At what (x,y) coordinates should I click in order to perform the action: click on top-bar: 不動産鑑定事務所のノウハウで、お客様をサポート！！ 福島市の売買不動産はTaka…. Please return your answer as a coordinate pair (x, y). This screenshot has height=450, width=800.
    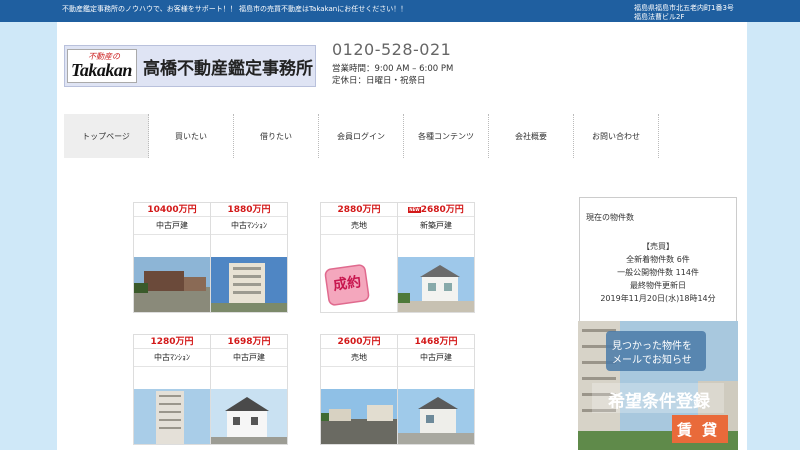
    Looking at the image, I should click on (400, 11).